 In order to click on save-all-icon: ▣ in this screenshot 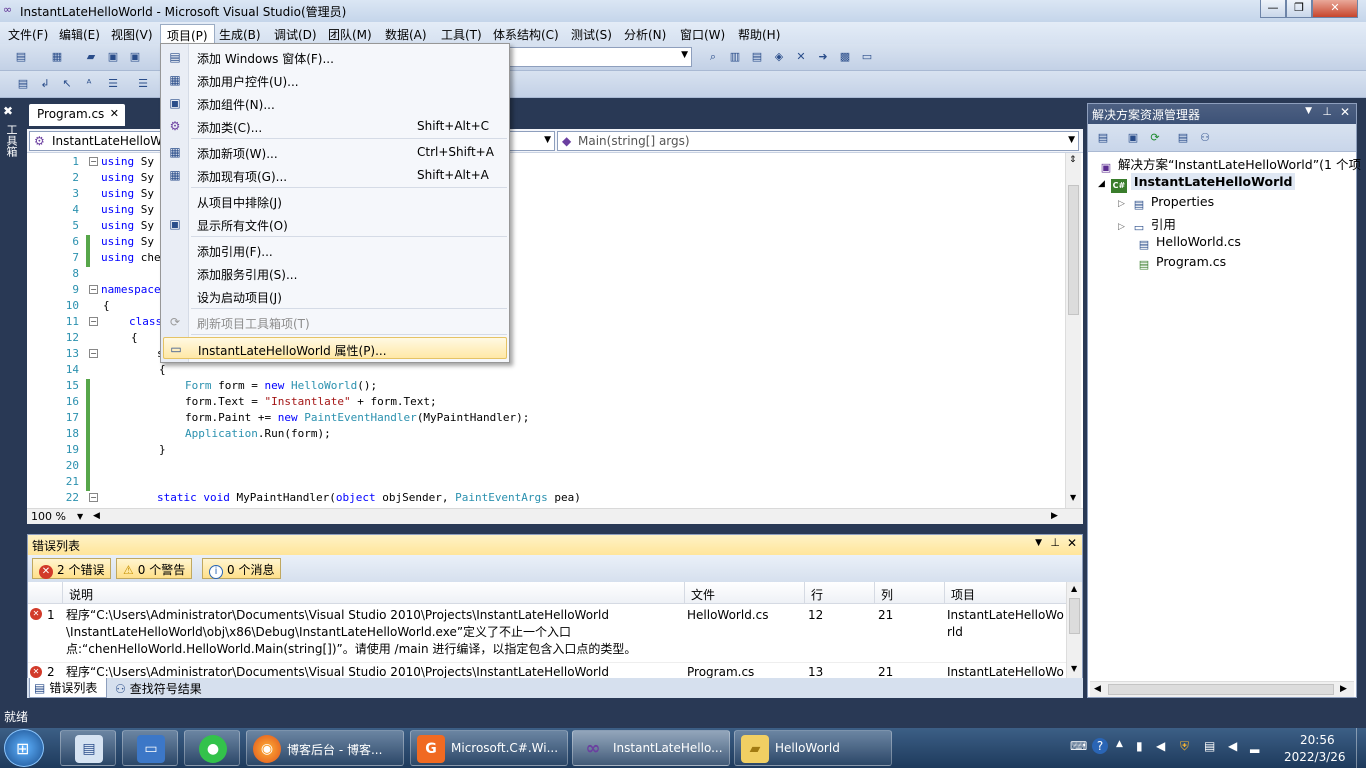, I will do `click(135, 57)`.